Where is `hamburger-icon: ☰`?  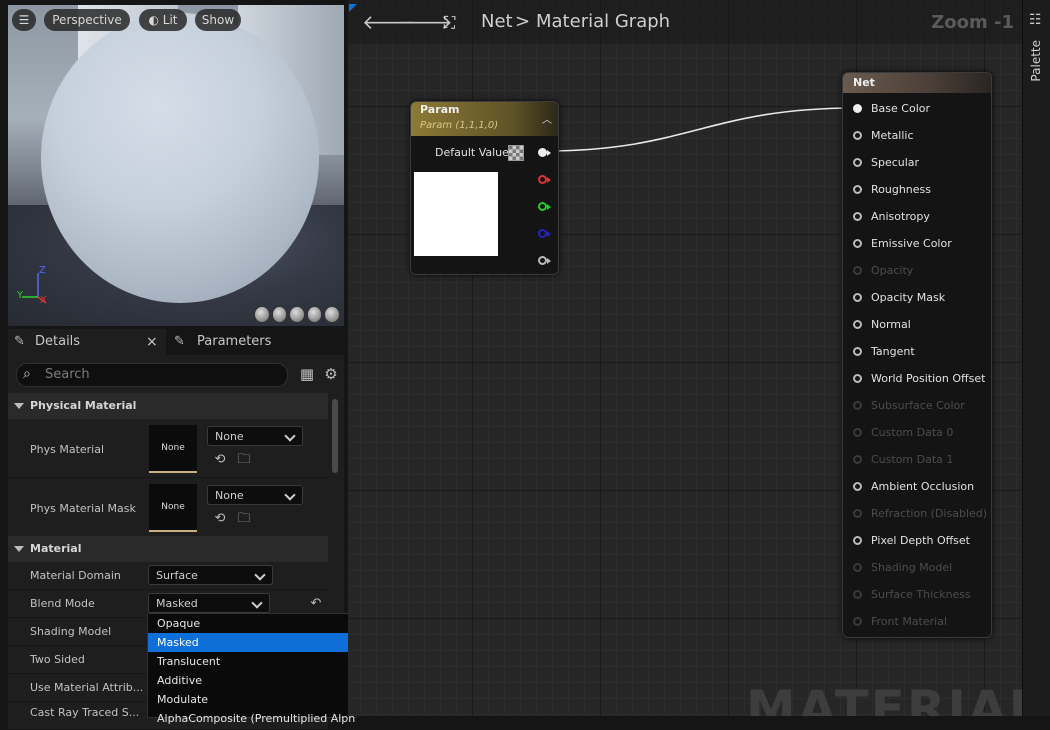 hamburger-icon: ☰ is located at coordinates (24, 20).